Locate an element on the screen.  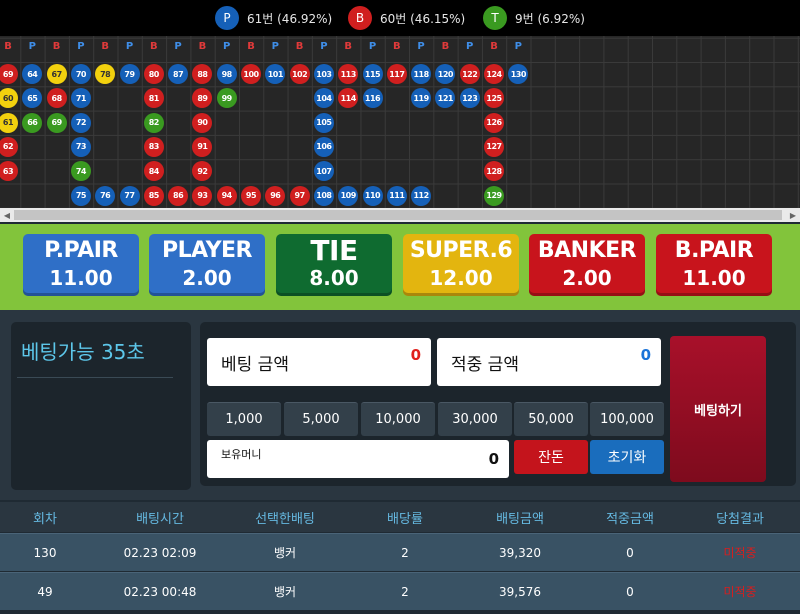
cell-bet-amount: 39,576 is located at coordinates (520, 591).